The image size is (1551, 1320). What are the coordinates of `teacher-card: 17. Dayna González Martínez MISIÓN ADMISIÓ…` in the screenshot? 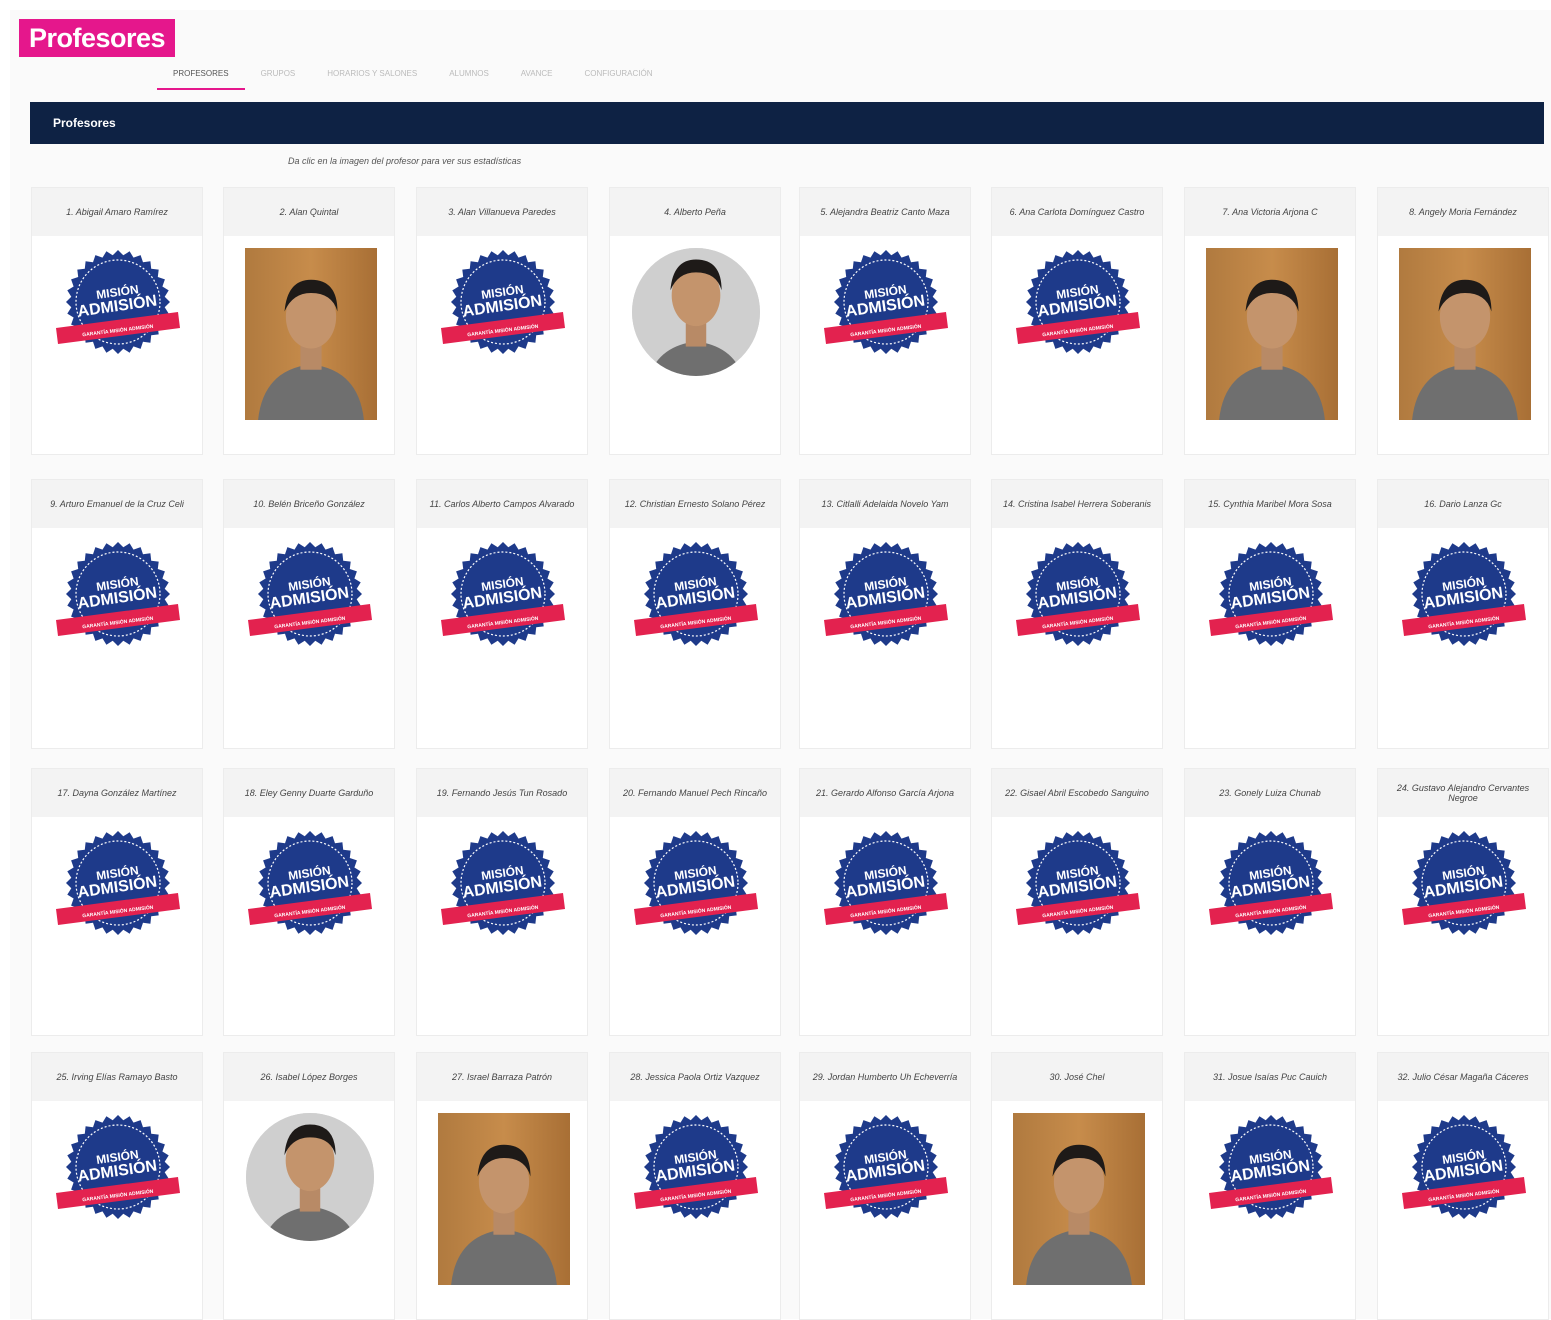 It's located at (117, 902).